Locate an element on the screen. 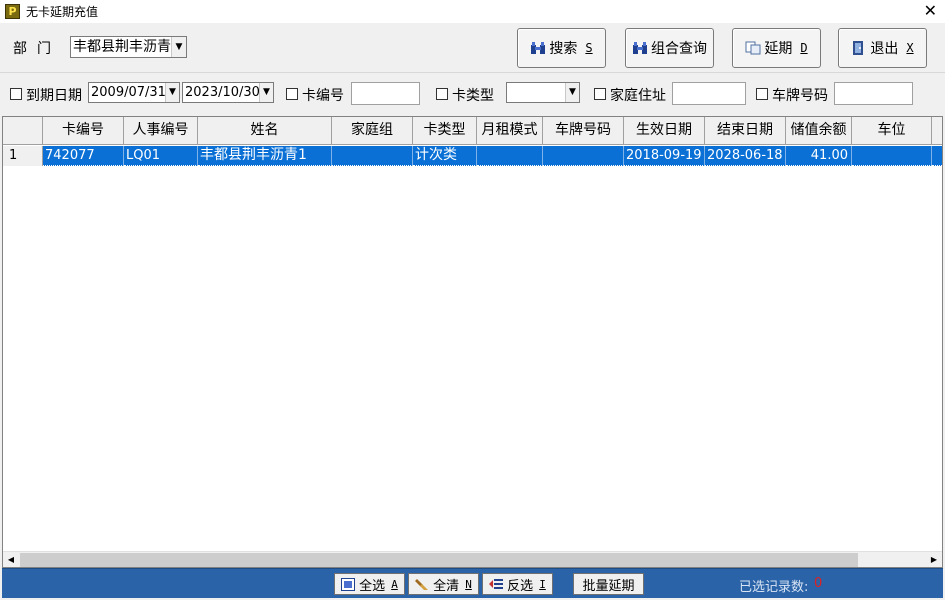  cell-end-date: 2028-06-18 is located at coordinates (745, 156).